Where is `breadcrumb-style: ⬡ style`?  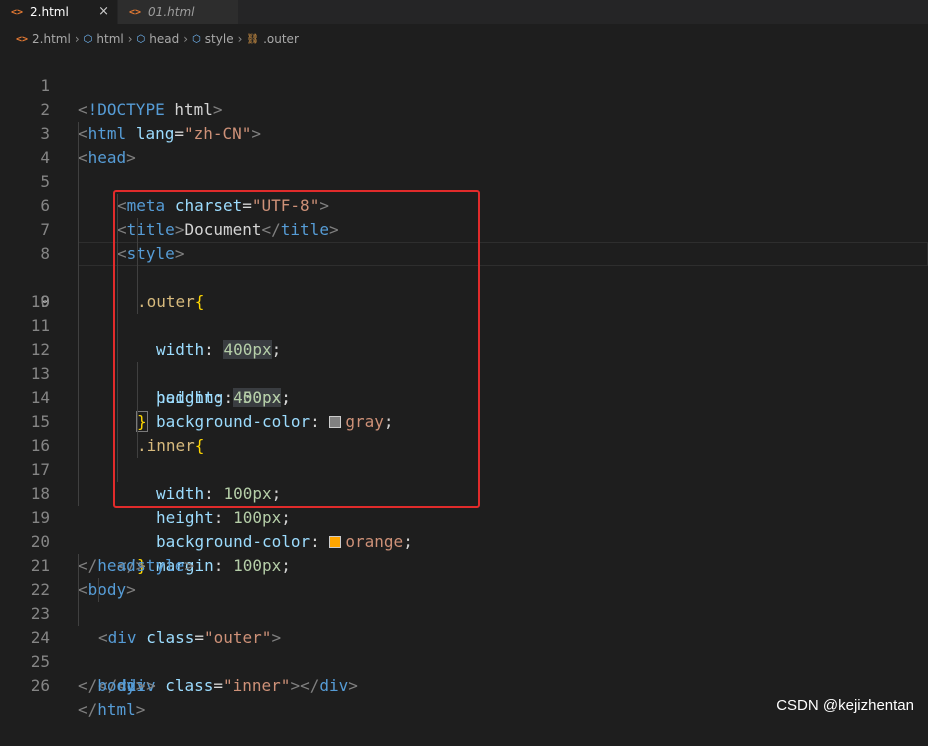
breadcrumb-style: ⬡ style is located at coordinates (213, 39).